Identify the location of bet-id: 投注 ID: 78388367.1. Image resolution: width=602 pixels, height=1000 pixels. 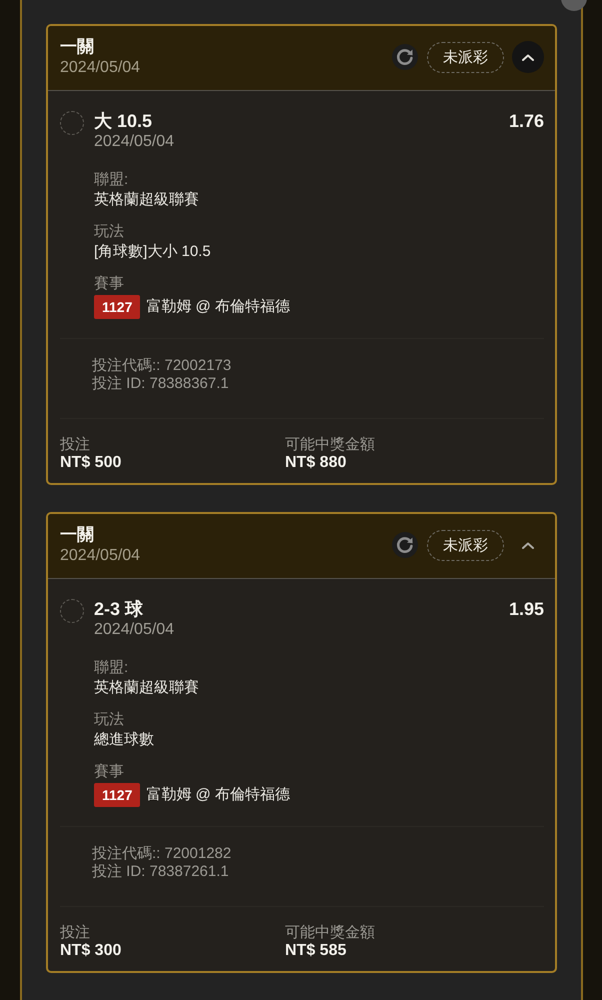
(160, 384).